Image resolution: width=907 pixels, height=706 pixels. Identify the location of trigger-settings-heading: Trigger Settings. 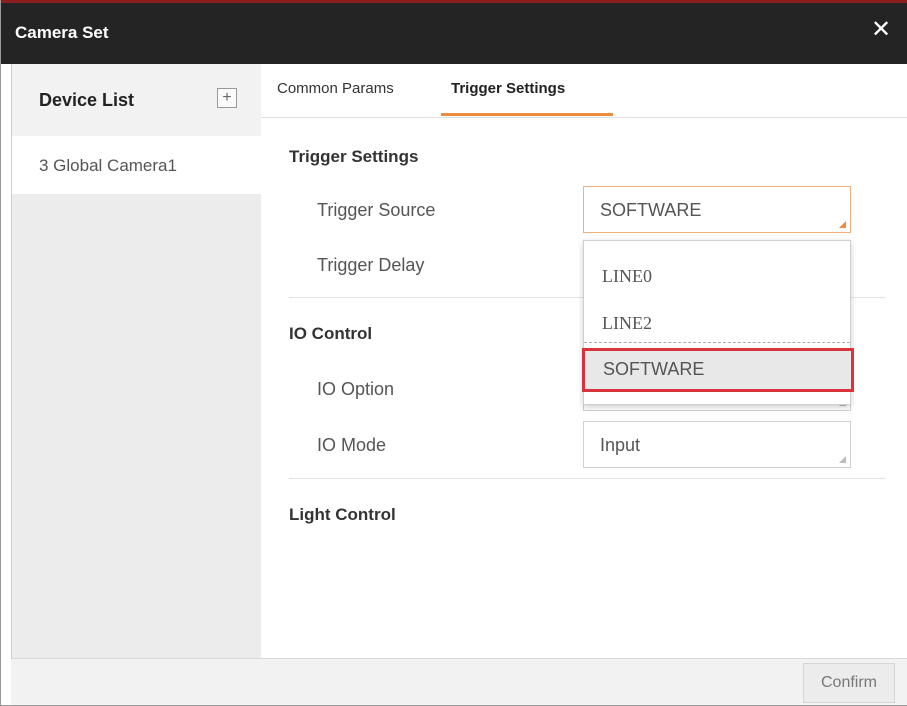
(354, 156).